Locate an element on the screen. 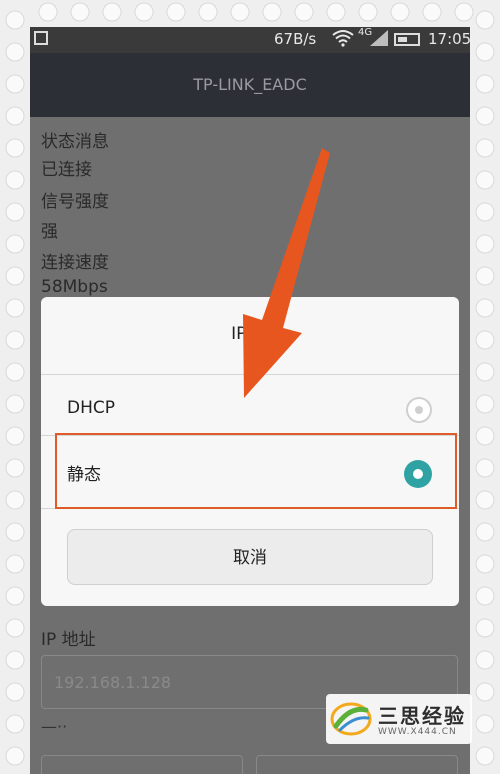 The height and width of the screenshot is (774, 500). watermark: 三思经验 WWW.X444.CN is located at coordinates (399, 719).